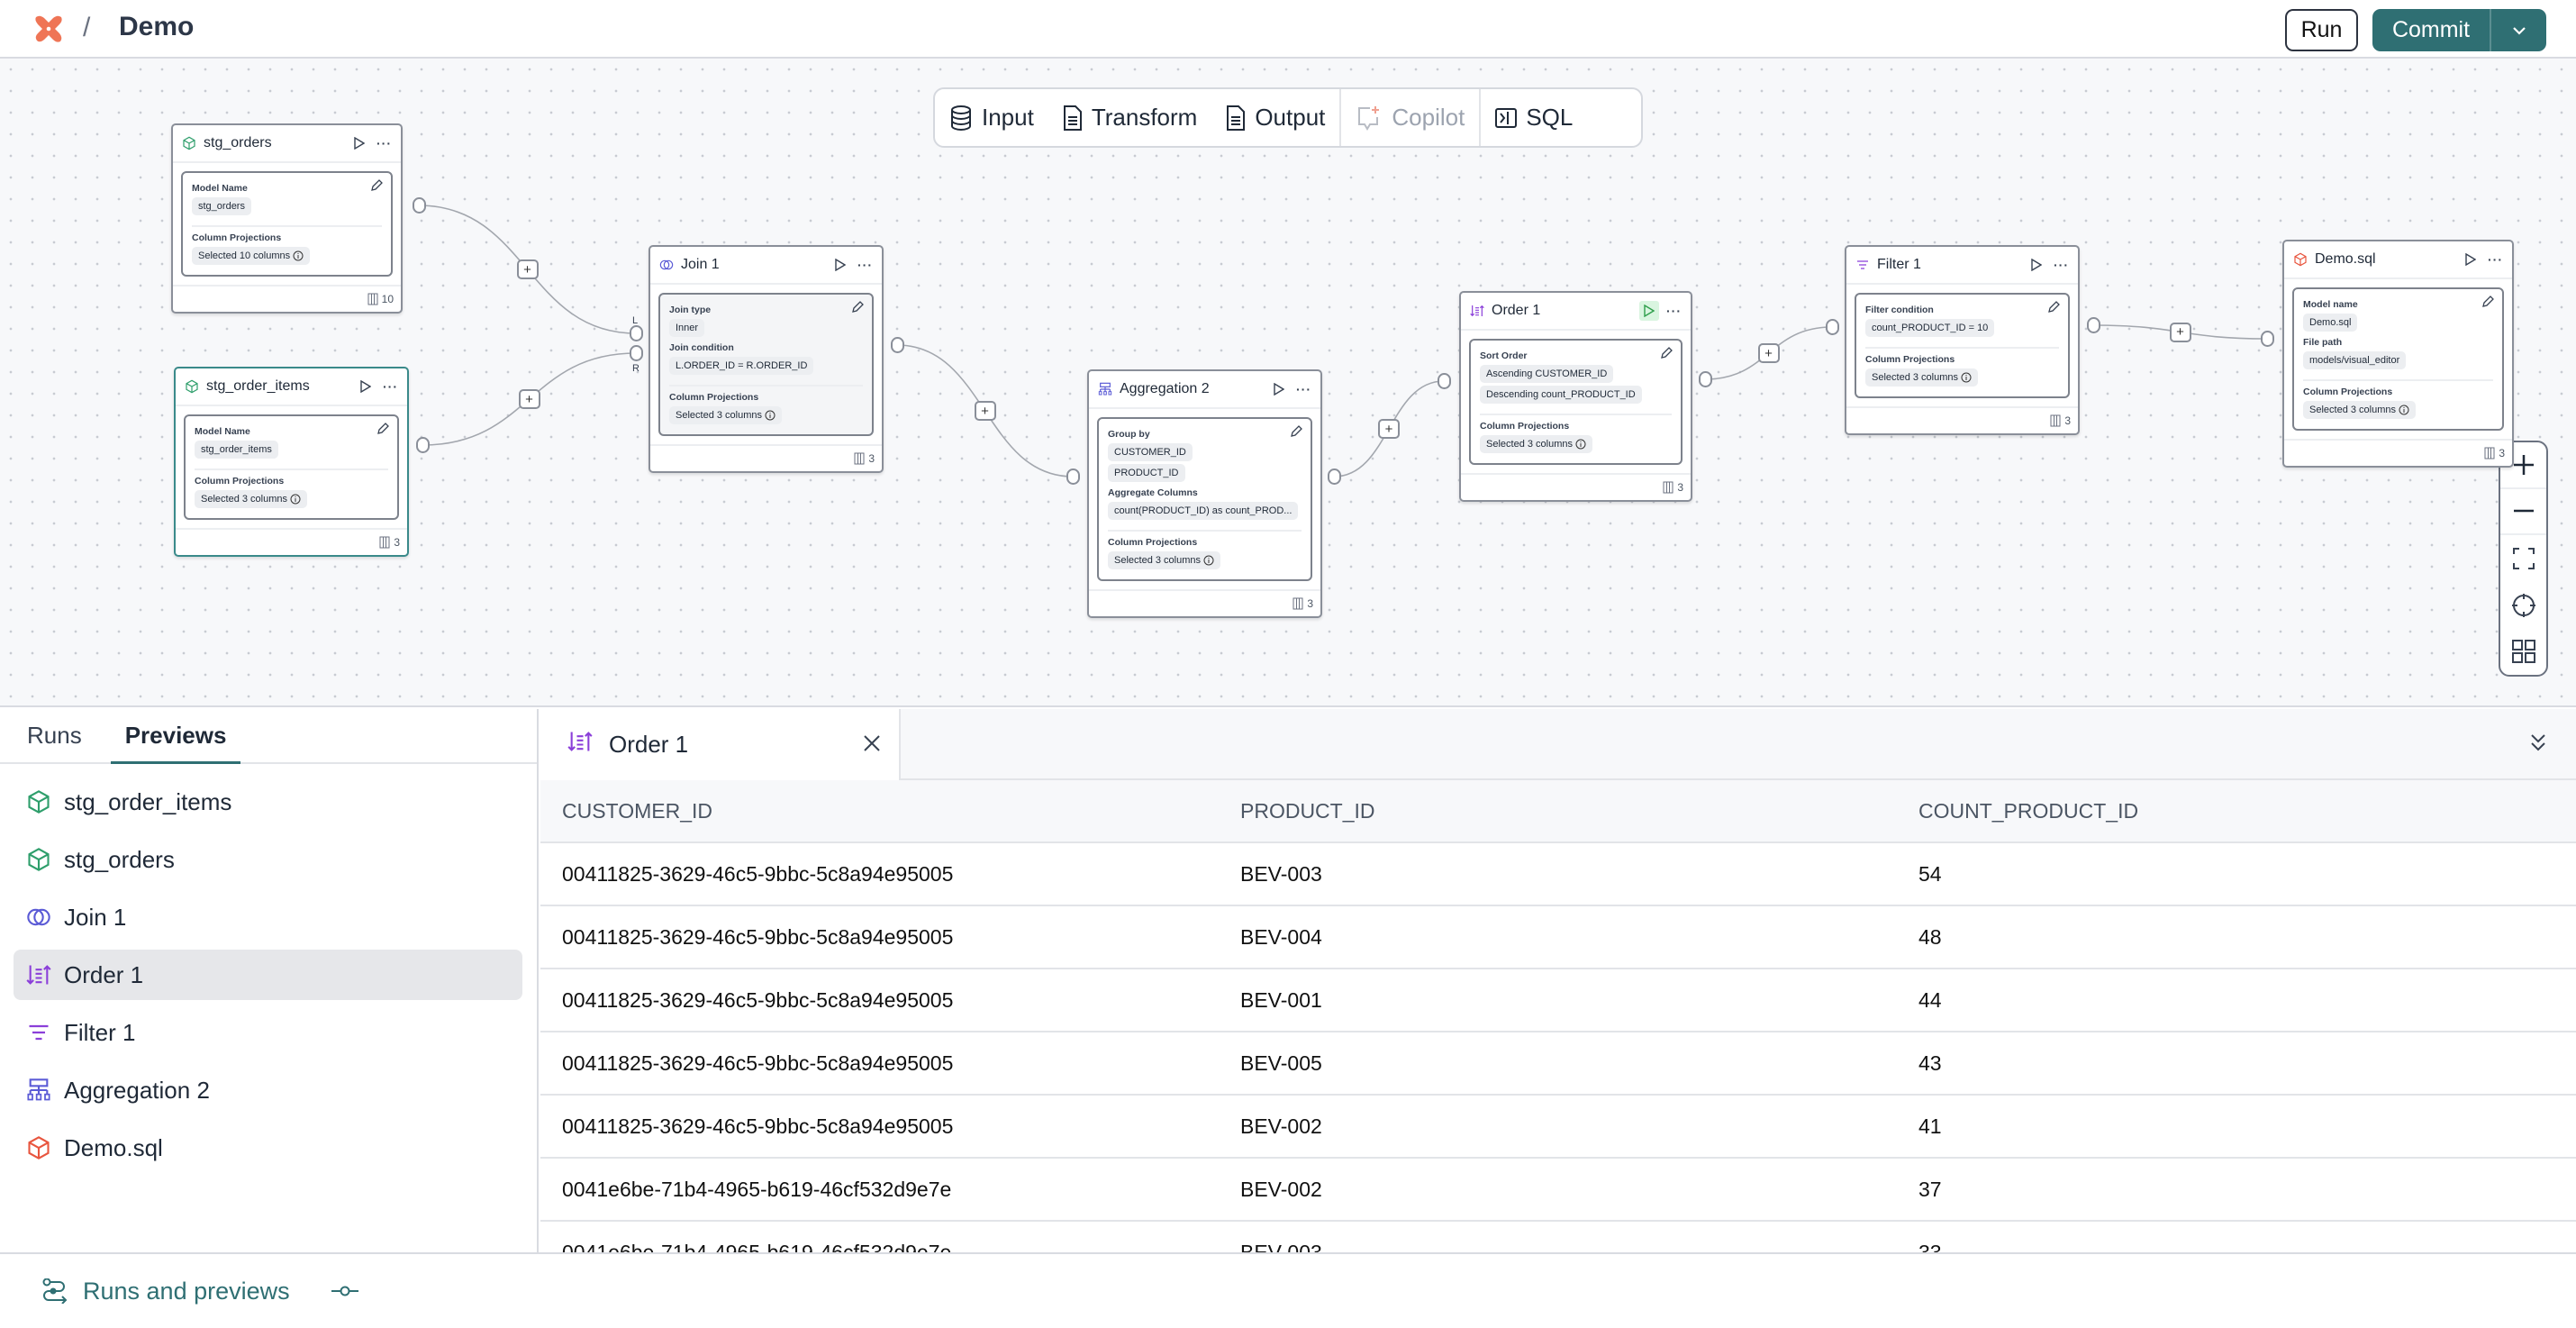 The image size is (2576, 1328). What do you see at coordinates (1559, 811) in the screenshot?
I see `column-header: PRODUCT_ID` at bounding box center [1559, 811].